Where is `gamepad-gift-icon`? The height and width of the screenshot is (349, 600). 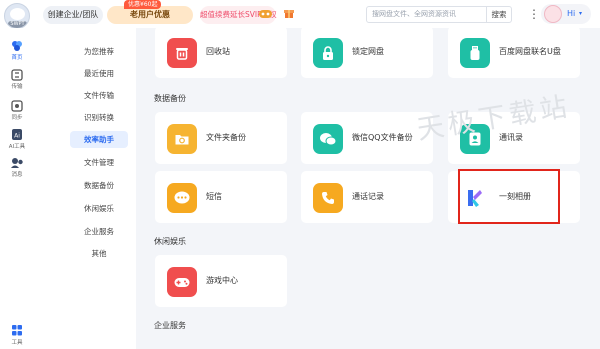 gamepad-gift-icon is located at coordinates (265, 15).